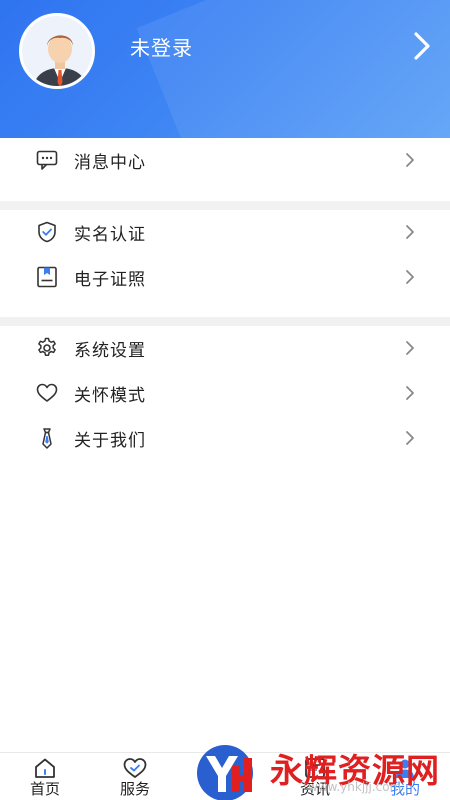  I want to click on tab-home: 首页, so click(45, 776).